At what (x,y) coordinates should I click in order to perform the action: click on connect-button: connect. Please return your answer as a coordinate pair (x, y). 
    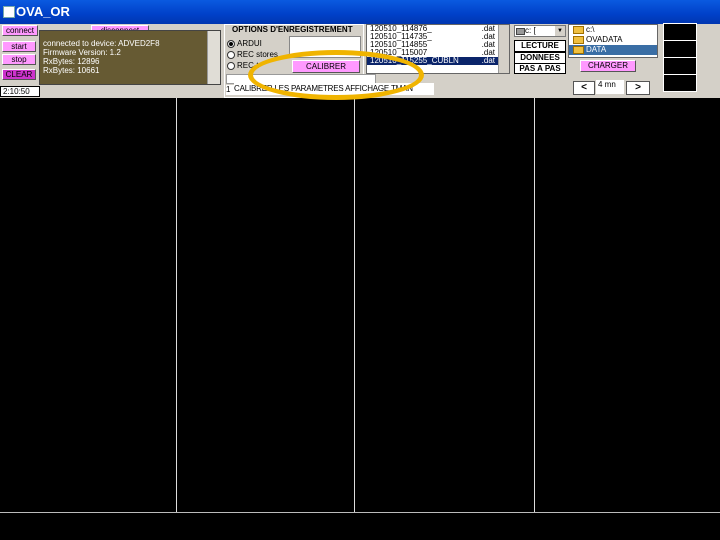
    Looking at the image, I should click on (20, 30).